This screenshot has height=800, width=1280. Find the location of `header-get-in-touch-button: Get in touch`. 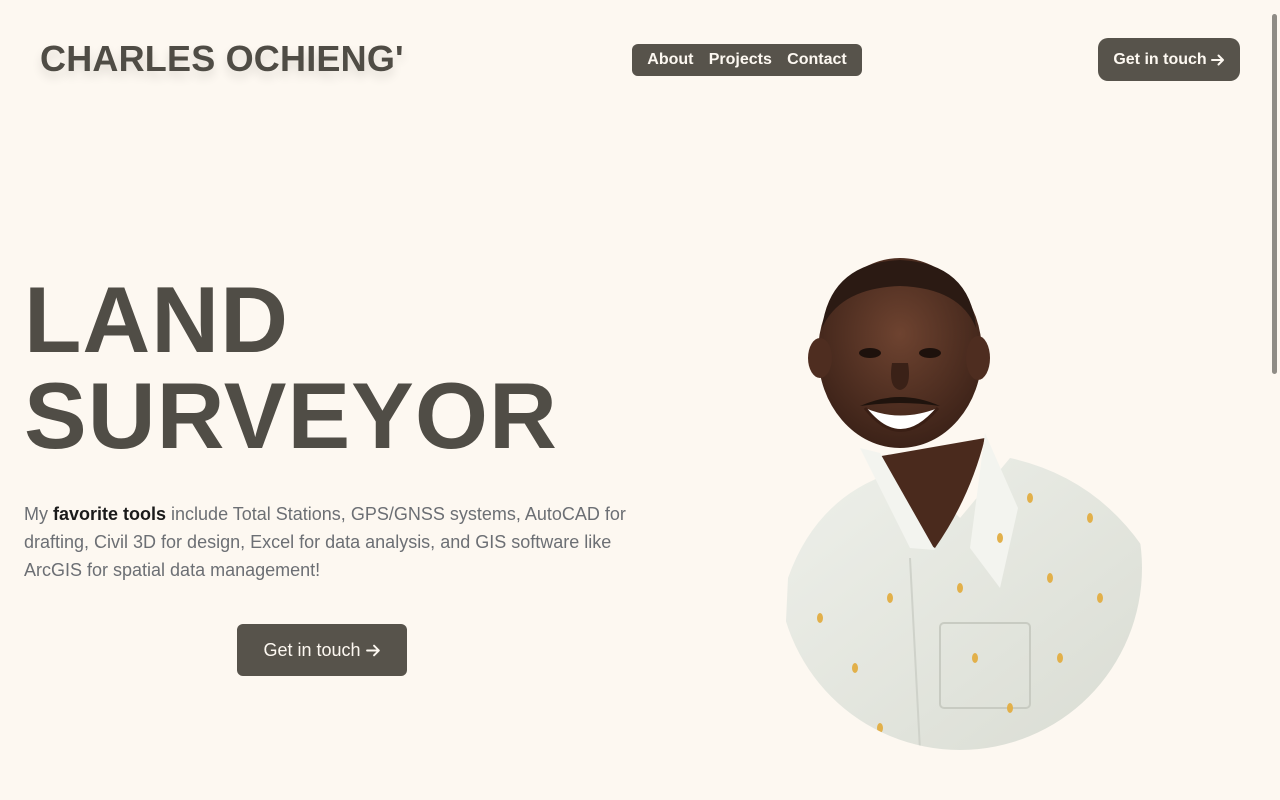

header-get-in-touch-button: Get in touch is located at coordinates (1169, 59).